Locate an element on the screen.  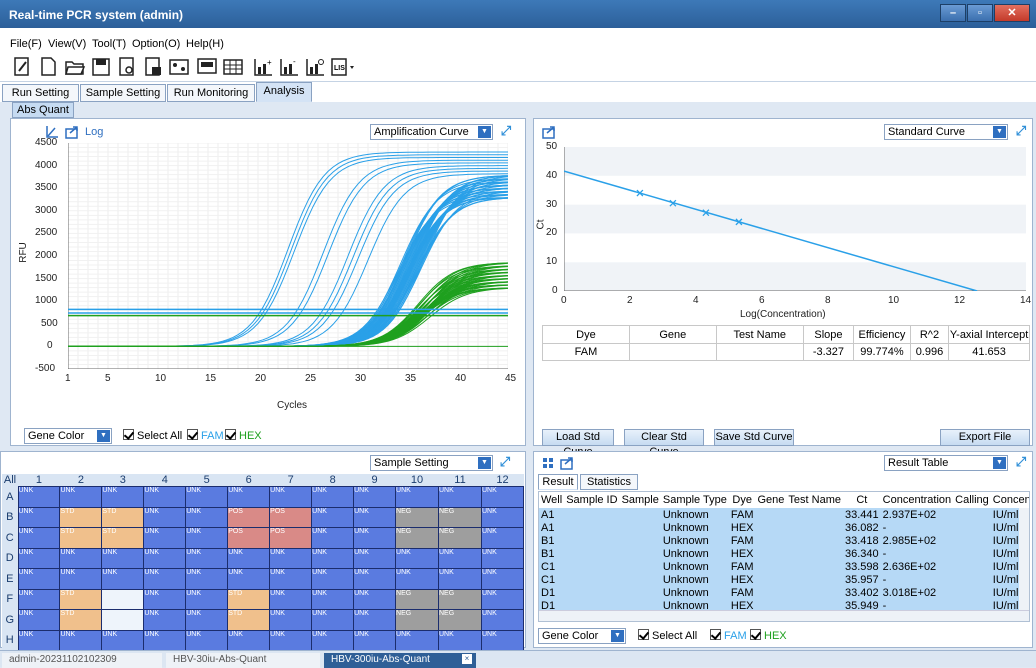
chart-add-icon: + is located at coordinates (263, 67).